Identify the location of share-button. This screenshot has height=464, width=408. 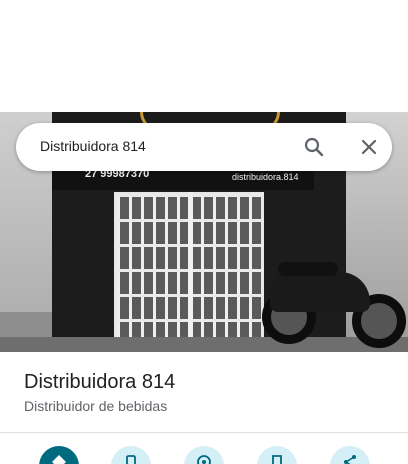
(350, 455).